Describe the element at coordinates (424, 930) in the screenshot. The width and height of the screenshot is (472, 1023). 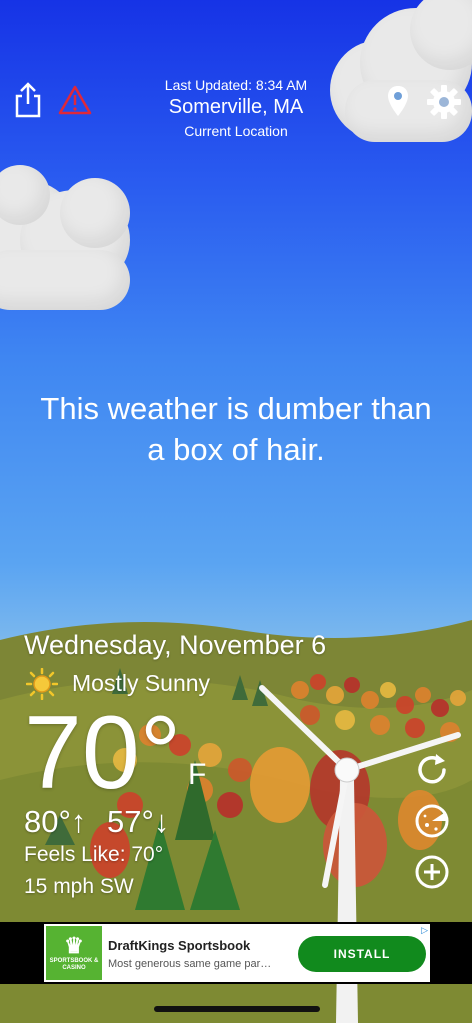
I see `ad-choices-icon: ▷` at that location.